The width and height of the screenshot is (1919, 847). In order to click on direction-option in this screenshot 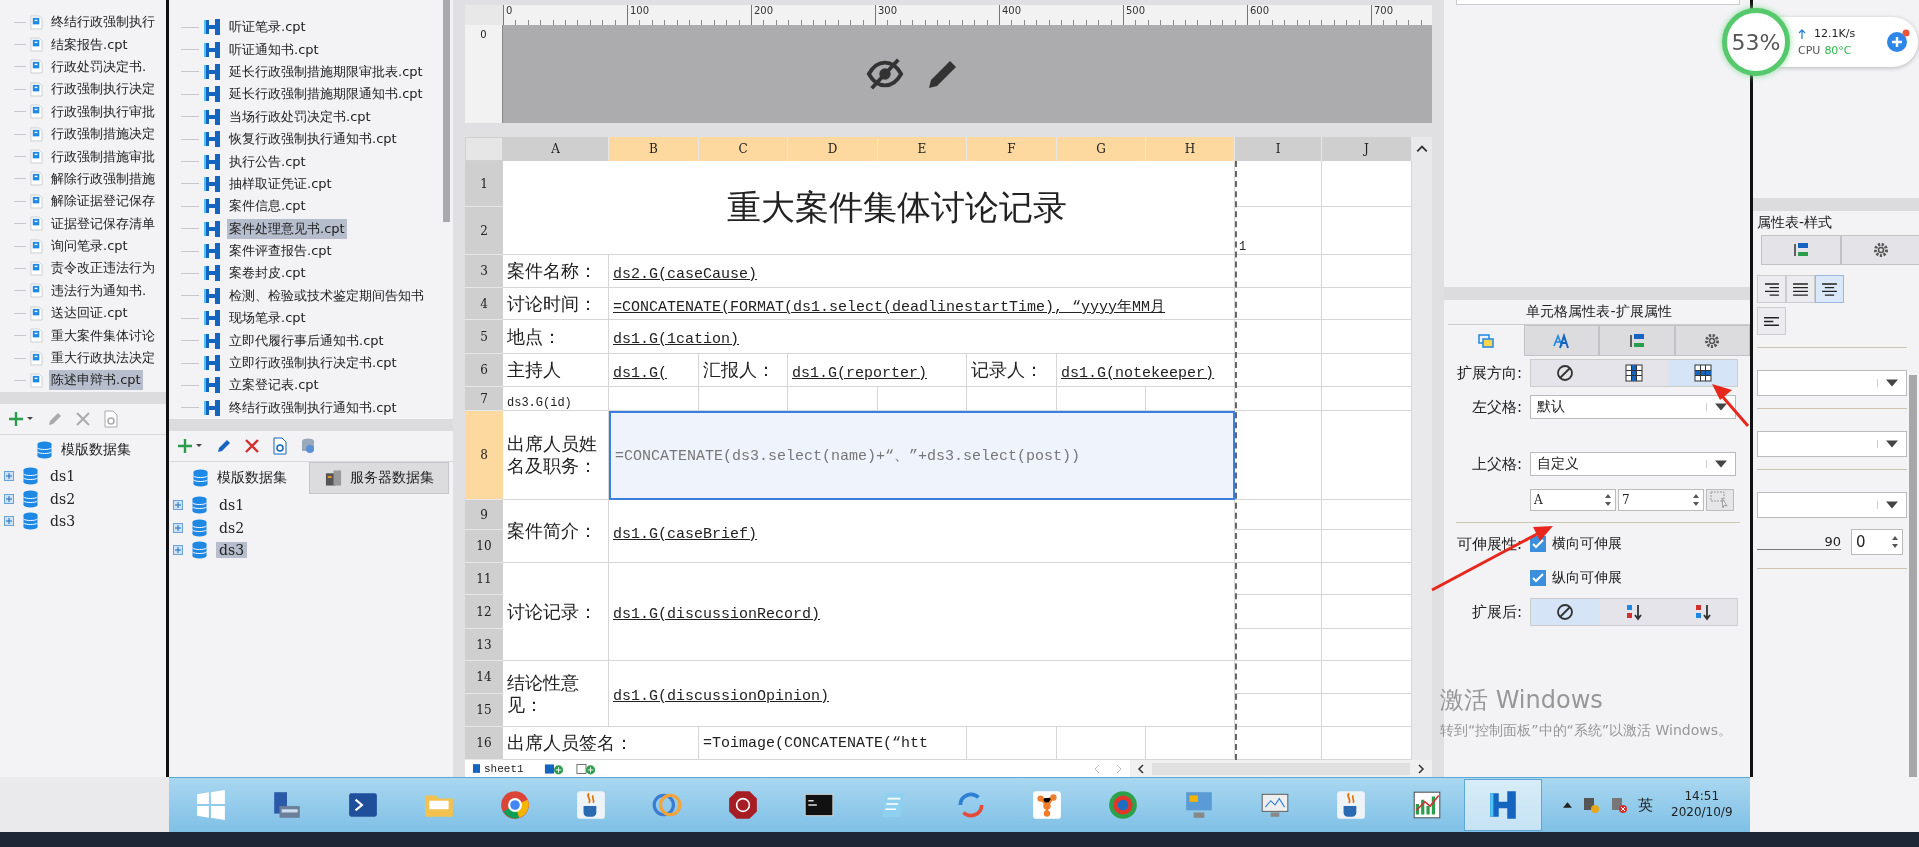, I will do `click(1702, 373)`.